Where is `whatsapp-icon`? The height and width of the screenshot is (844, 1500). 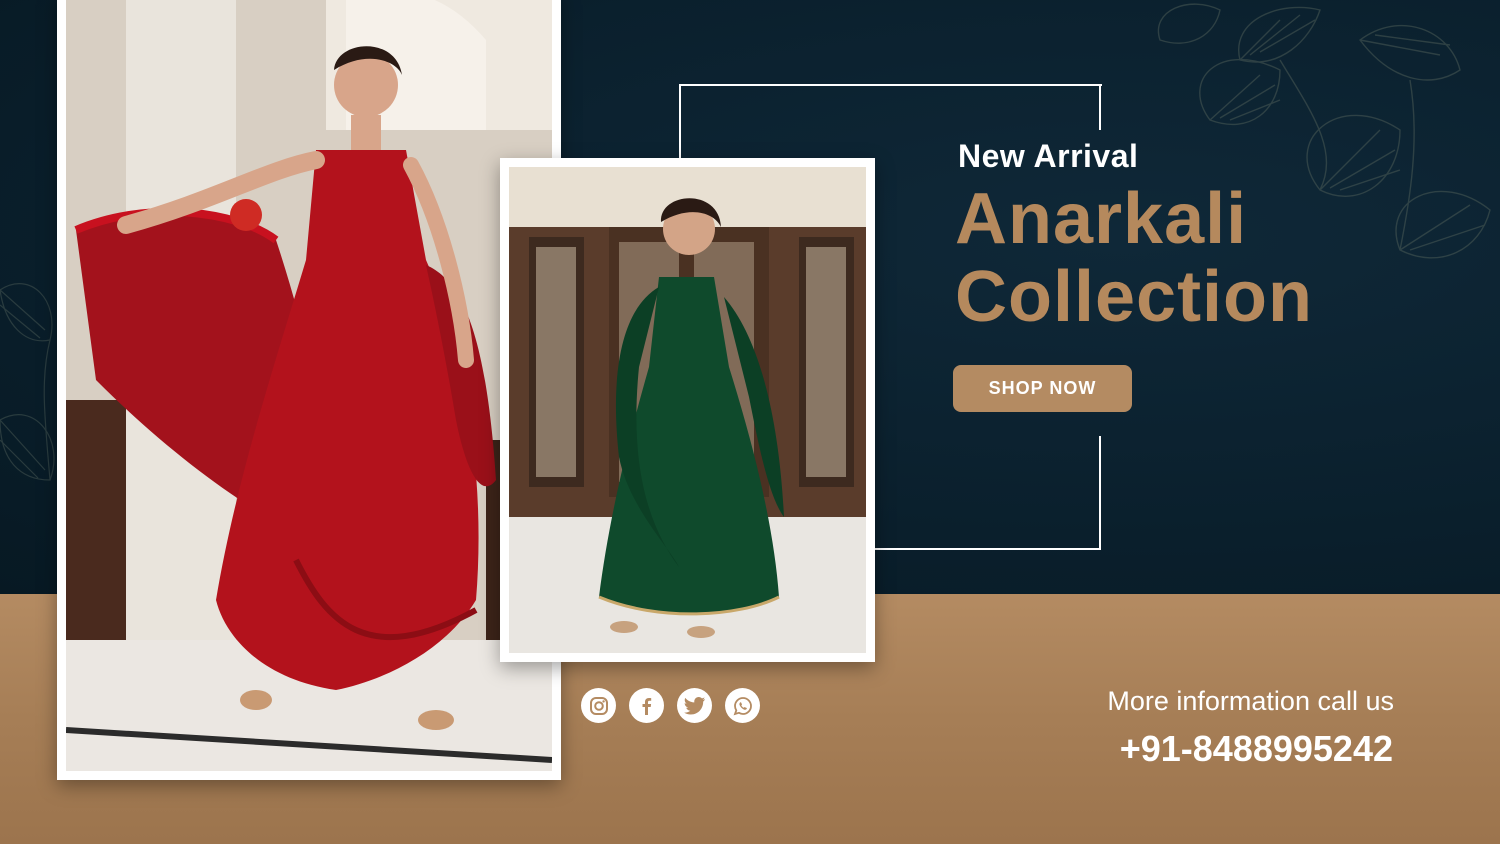 whatsapp-icon is located at coordinates (742, 705).